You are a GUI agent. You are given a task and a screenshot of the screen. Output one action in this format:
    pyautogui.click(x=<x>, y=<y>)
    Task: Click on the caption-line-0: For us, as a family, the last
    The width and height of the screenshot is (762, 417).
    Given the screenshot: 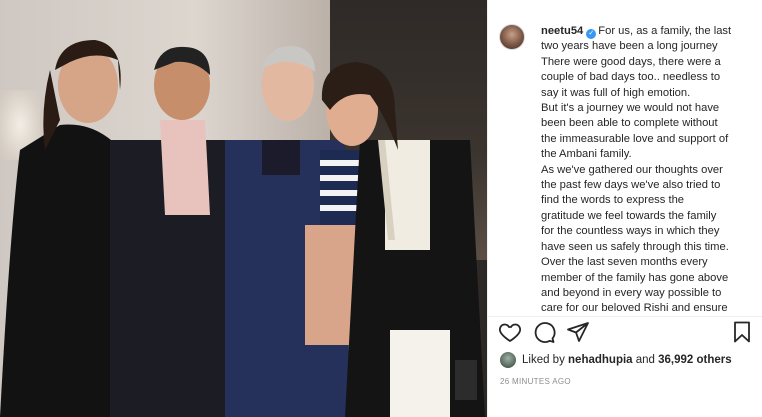 What is the action you would take?
    pyautogui.click(x=665, y=31)
    